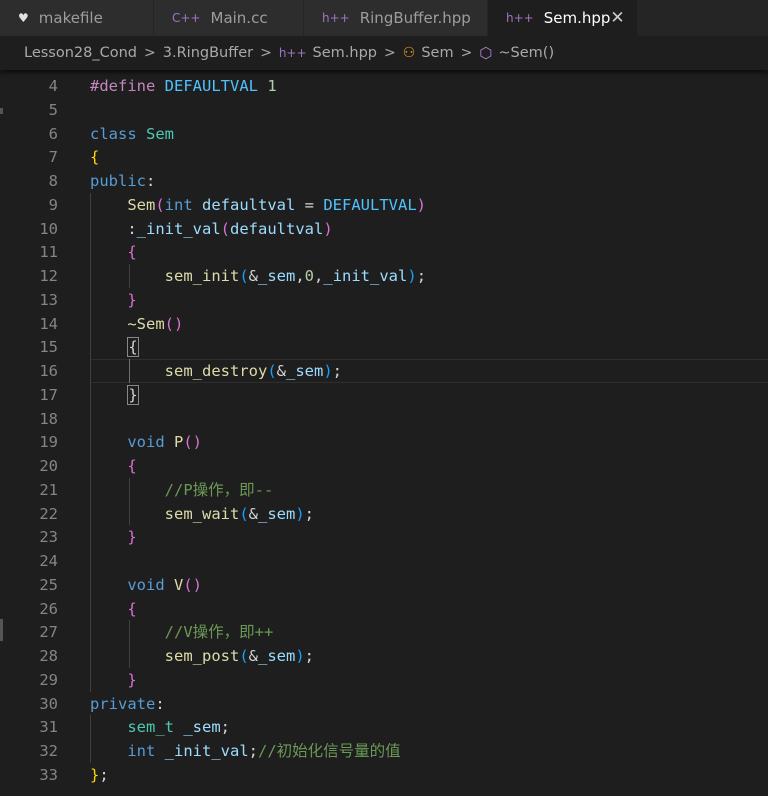  I want to click on code-text: Sem(int defaultval = DEFAULTVAL), so click(258, 205).